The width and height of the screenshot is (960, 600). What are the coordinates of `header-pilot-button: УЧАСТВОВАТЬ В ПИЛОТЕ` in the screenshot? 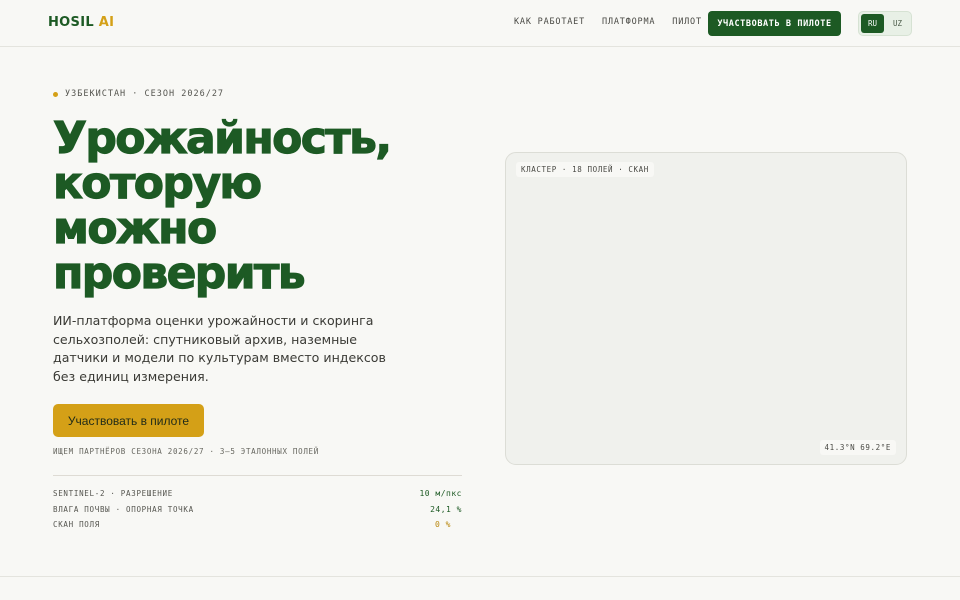 It's located at (774, 23).